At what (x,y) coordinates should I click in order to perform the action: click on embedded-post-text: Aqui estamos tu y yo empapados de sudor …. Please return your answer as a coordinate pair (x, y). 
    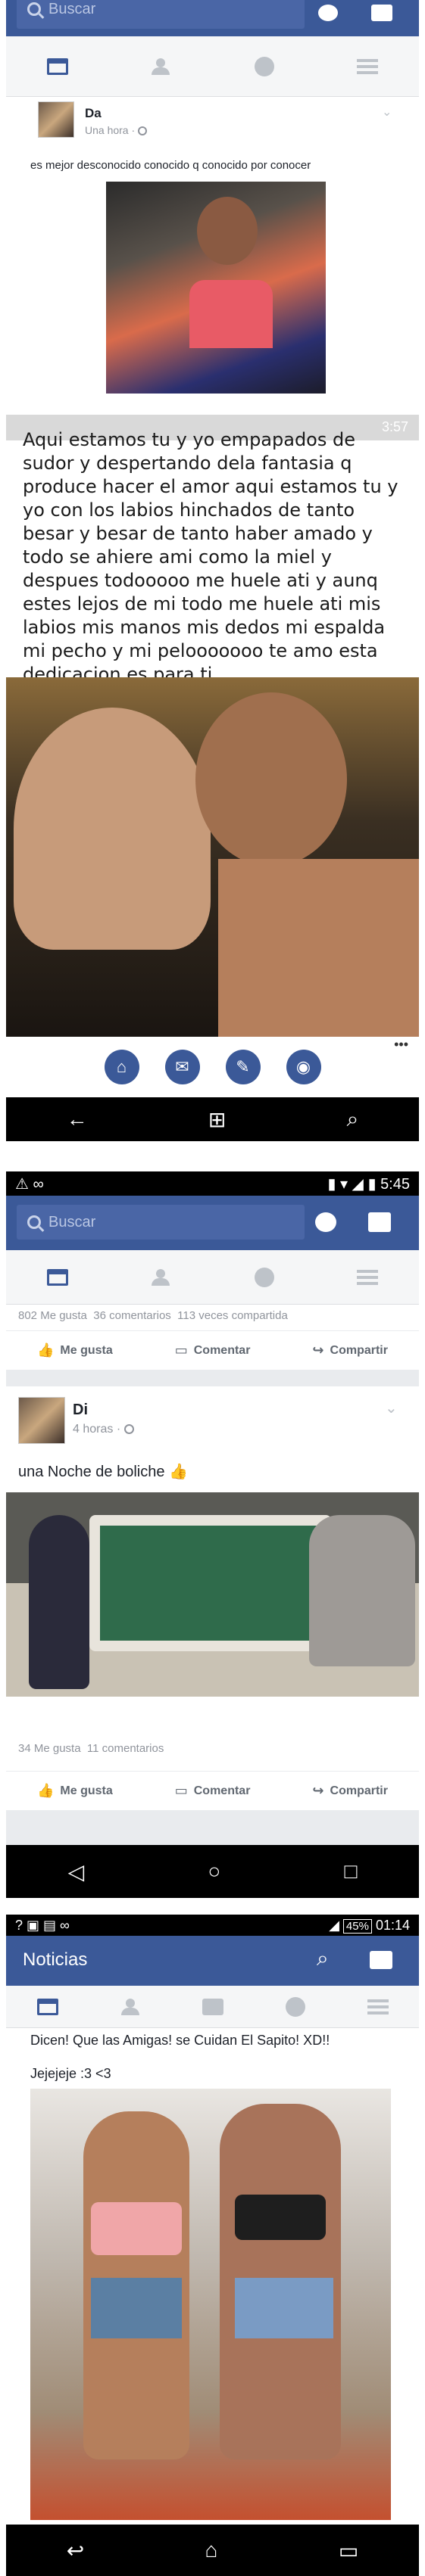
    Looking at the image, I should click on (210, 557).